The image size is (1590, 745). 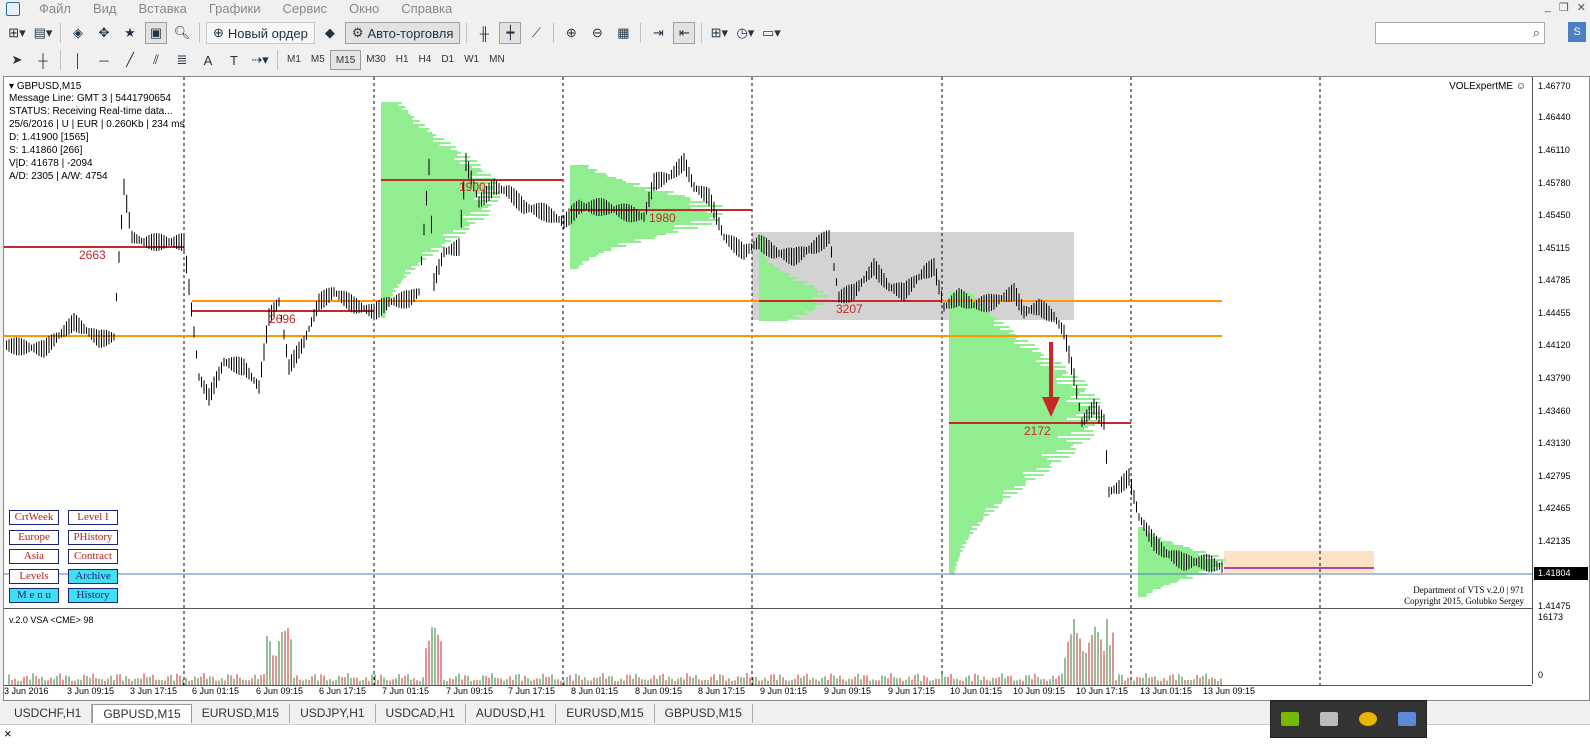 What do you see at coordinates (421, 713) in the screenshot?
I see `tab-usdcad-h1: USDCAD,H1` at bounding box center [421, 713].